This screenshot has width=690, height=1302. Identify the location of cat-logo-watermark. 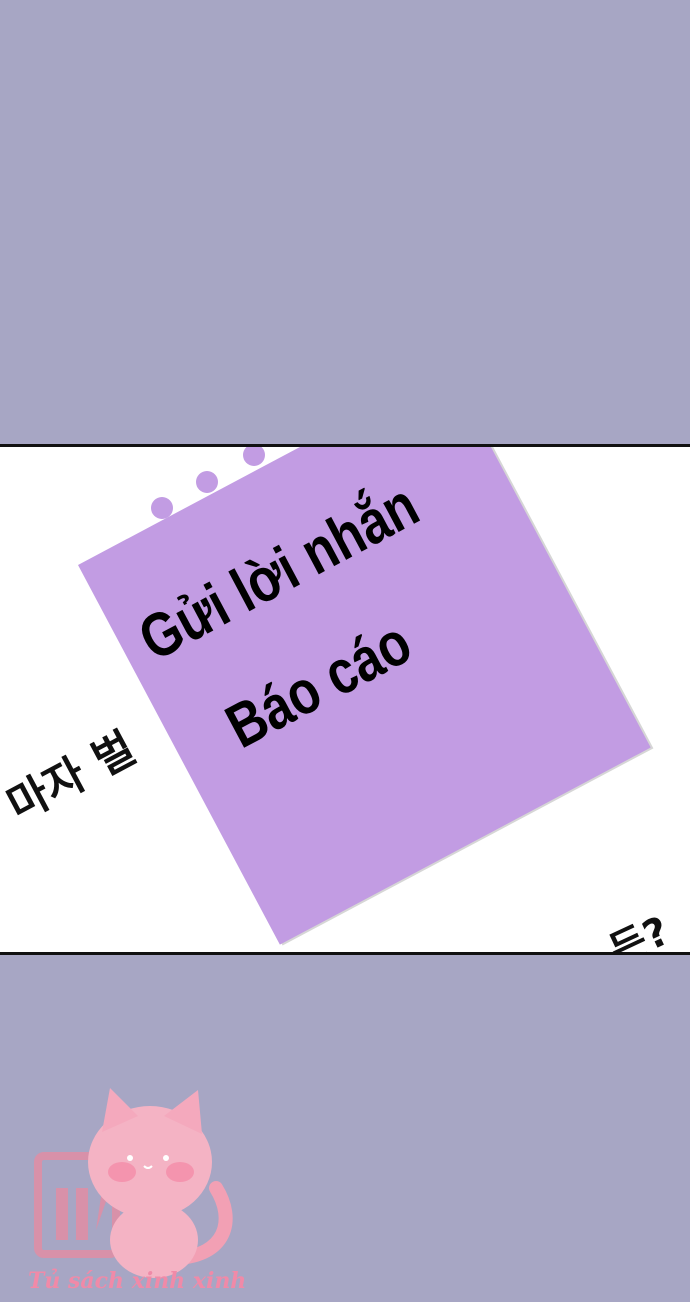
(133, 1183).